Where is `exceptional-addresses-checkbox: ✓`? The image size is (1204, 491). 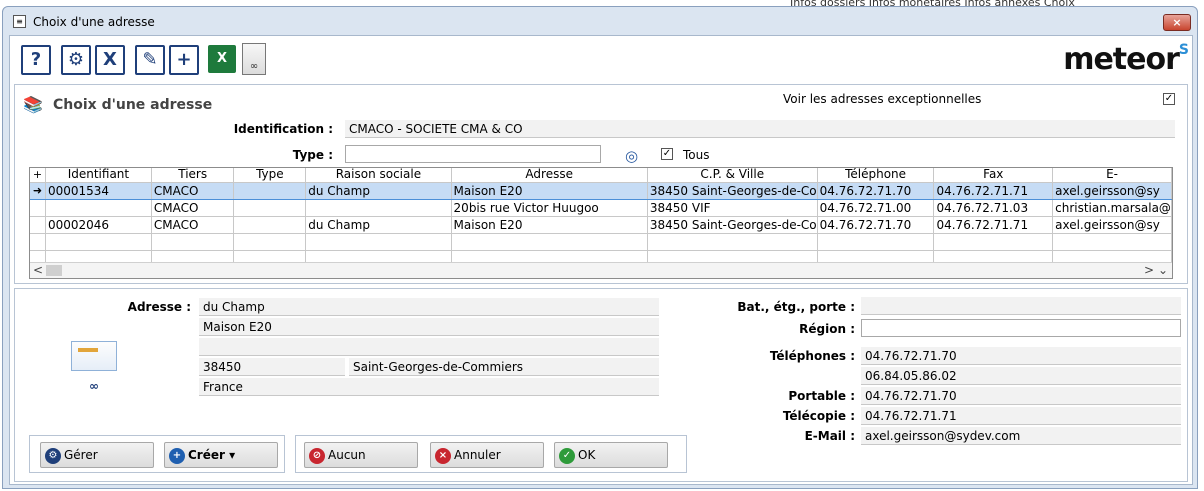
exceptional-addresses-checkbox: ✓ is located at coordinates (1169, 99).